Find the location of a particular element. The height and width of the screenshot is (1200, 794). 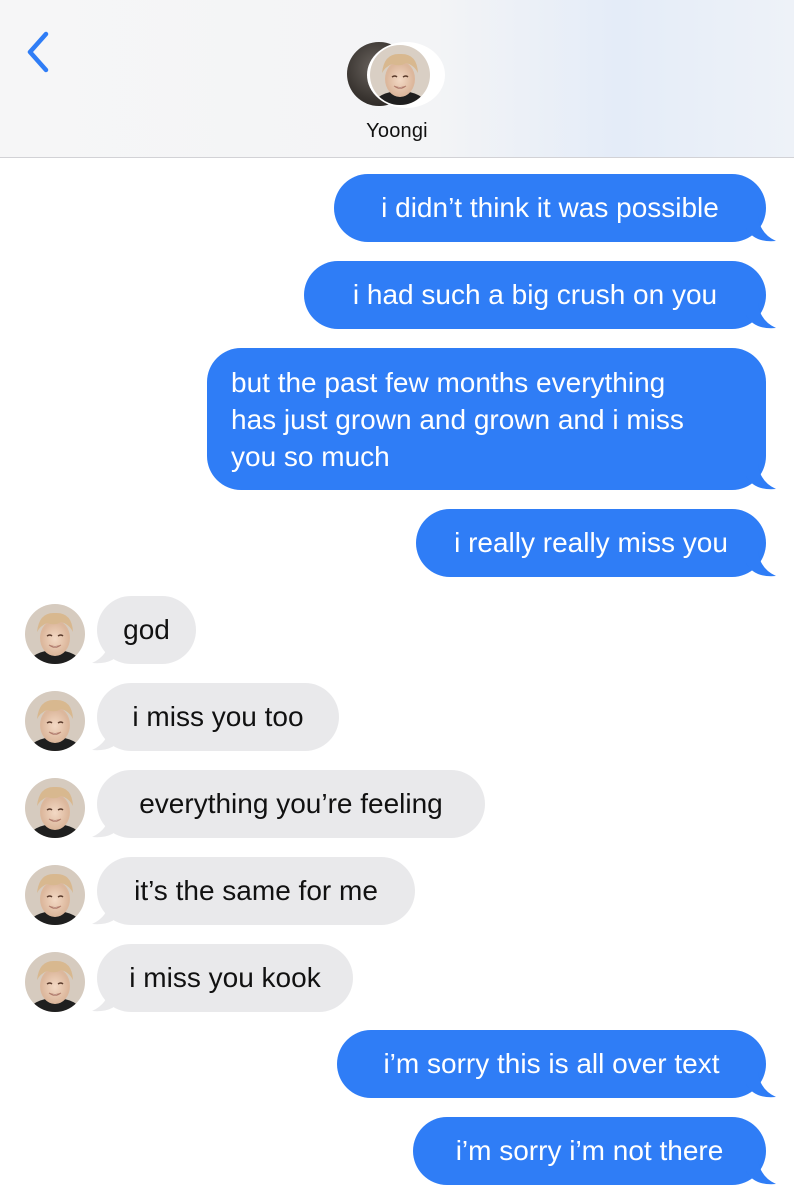

received-message: everything you’re feeling is located at coordinates (291, 804).